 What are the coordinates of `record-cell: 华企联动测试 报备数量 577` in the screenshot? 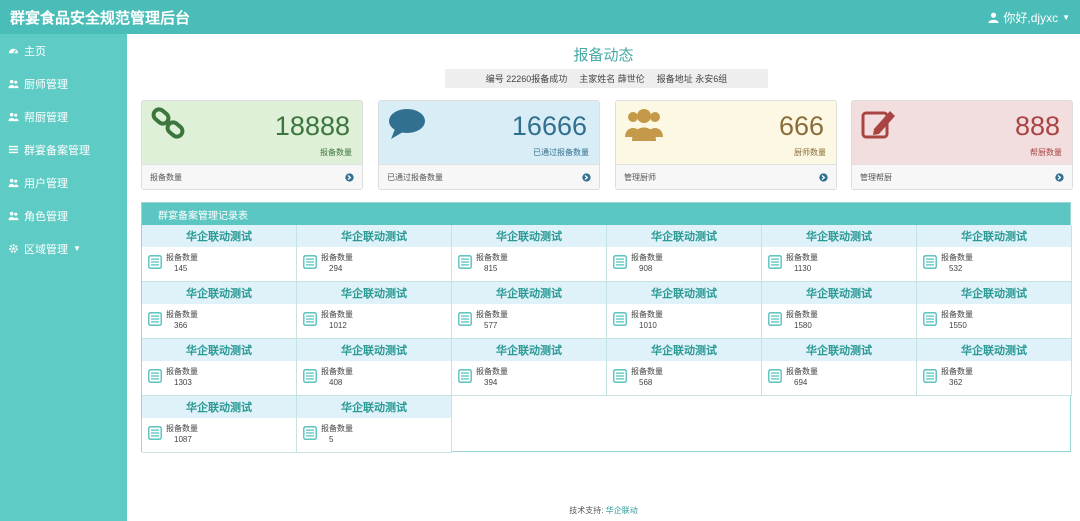 It's located at (529, 310).